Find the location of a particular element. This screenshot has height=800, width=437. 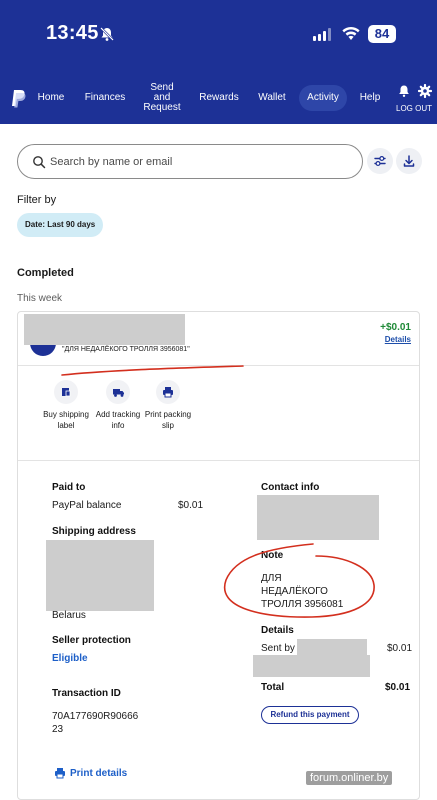

shipping-country: Belarus is located at coordinates (69, 615).